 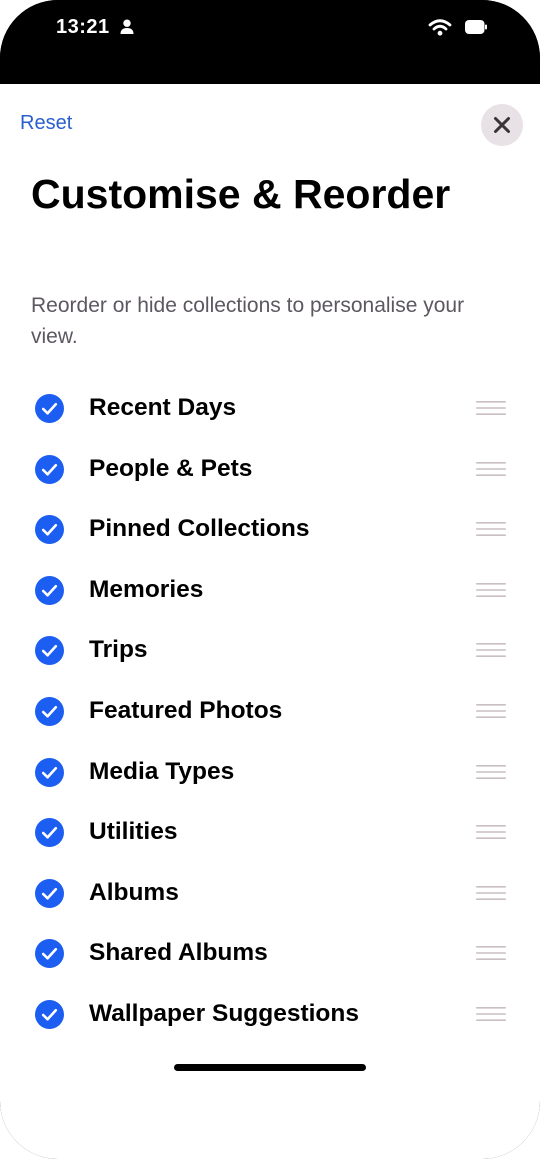 What do you see at coordinates (118, 650) in the screenshot?
I see `collection-label: Trips` at bounding box center [118, 650].